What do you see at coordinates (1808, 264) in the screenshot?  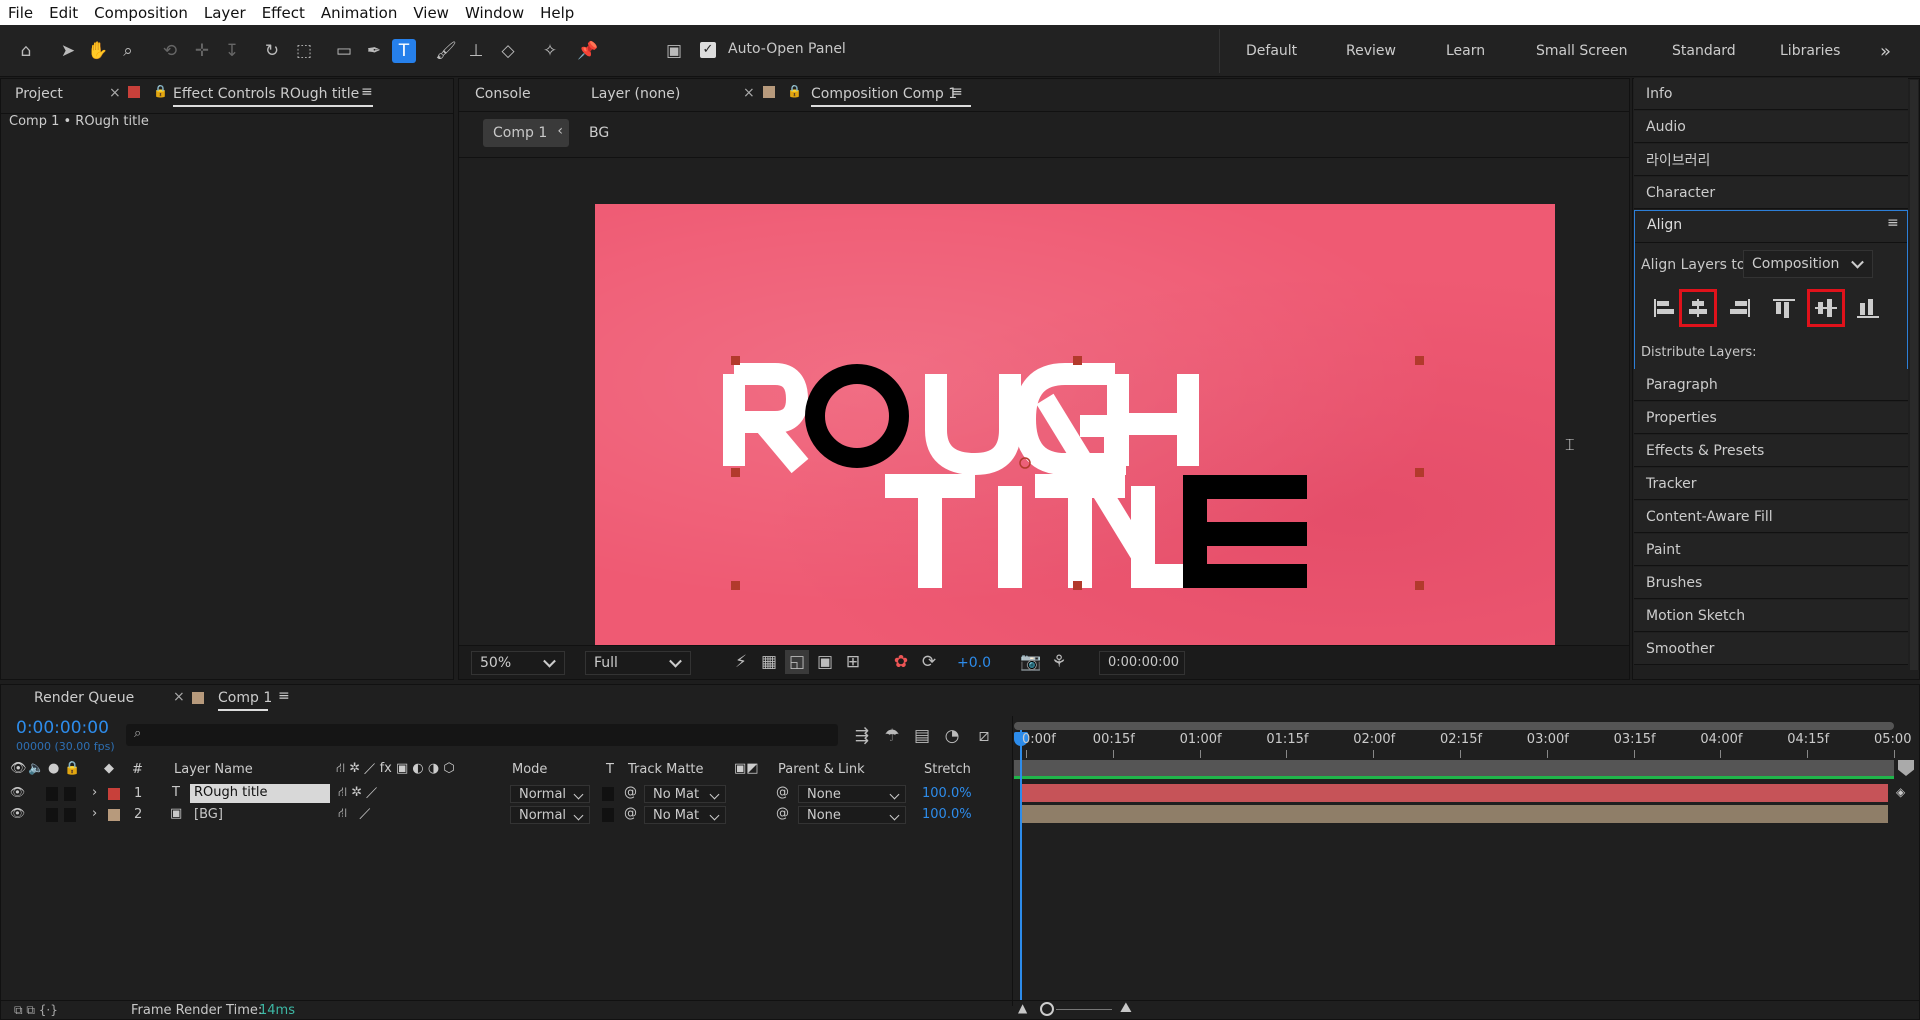 I see `align-to-dropdown: Composition` at bounding box center [1808, 264].